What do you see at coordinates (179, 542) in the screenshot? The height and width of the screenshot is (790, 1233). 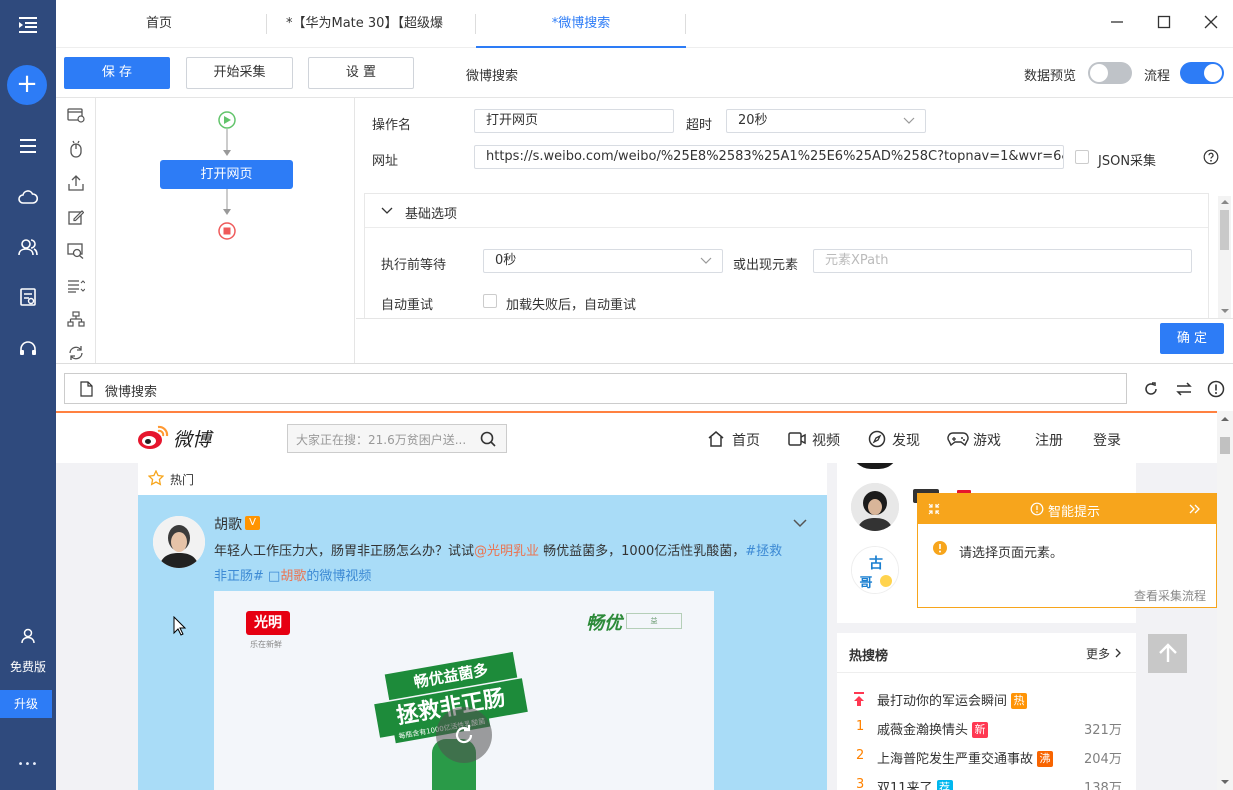 I see `author-avatar` at bounding box center [179, 542].